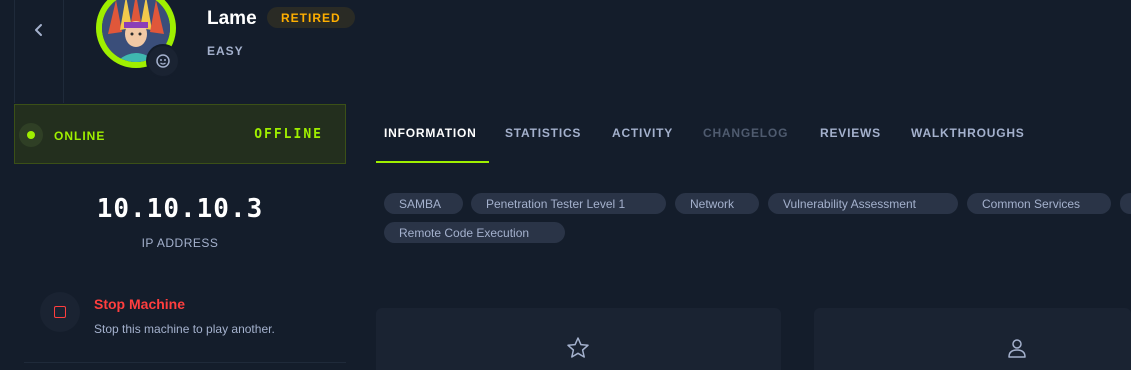 The width and height of the screenshot is (1131, 370). I want to click on chevron-left-icon, so click(38, 30).